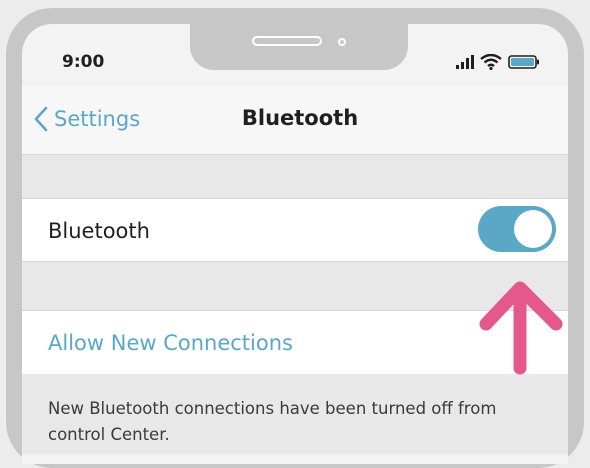 This screenshot has width=590, height=468. What do you see at coordinates (465, 62) in the screenshot?
I see `signal-icon` at bounding box center [465, 62].